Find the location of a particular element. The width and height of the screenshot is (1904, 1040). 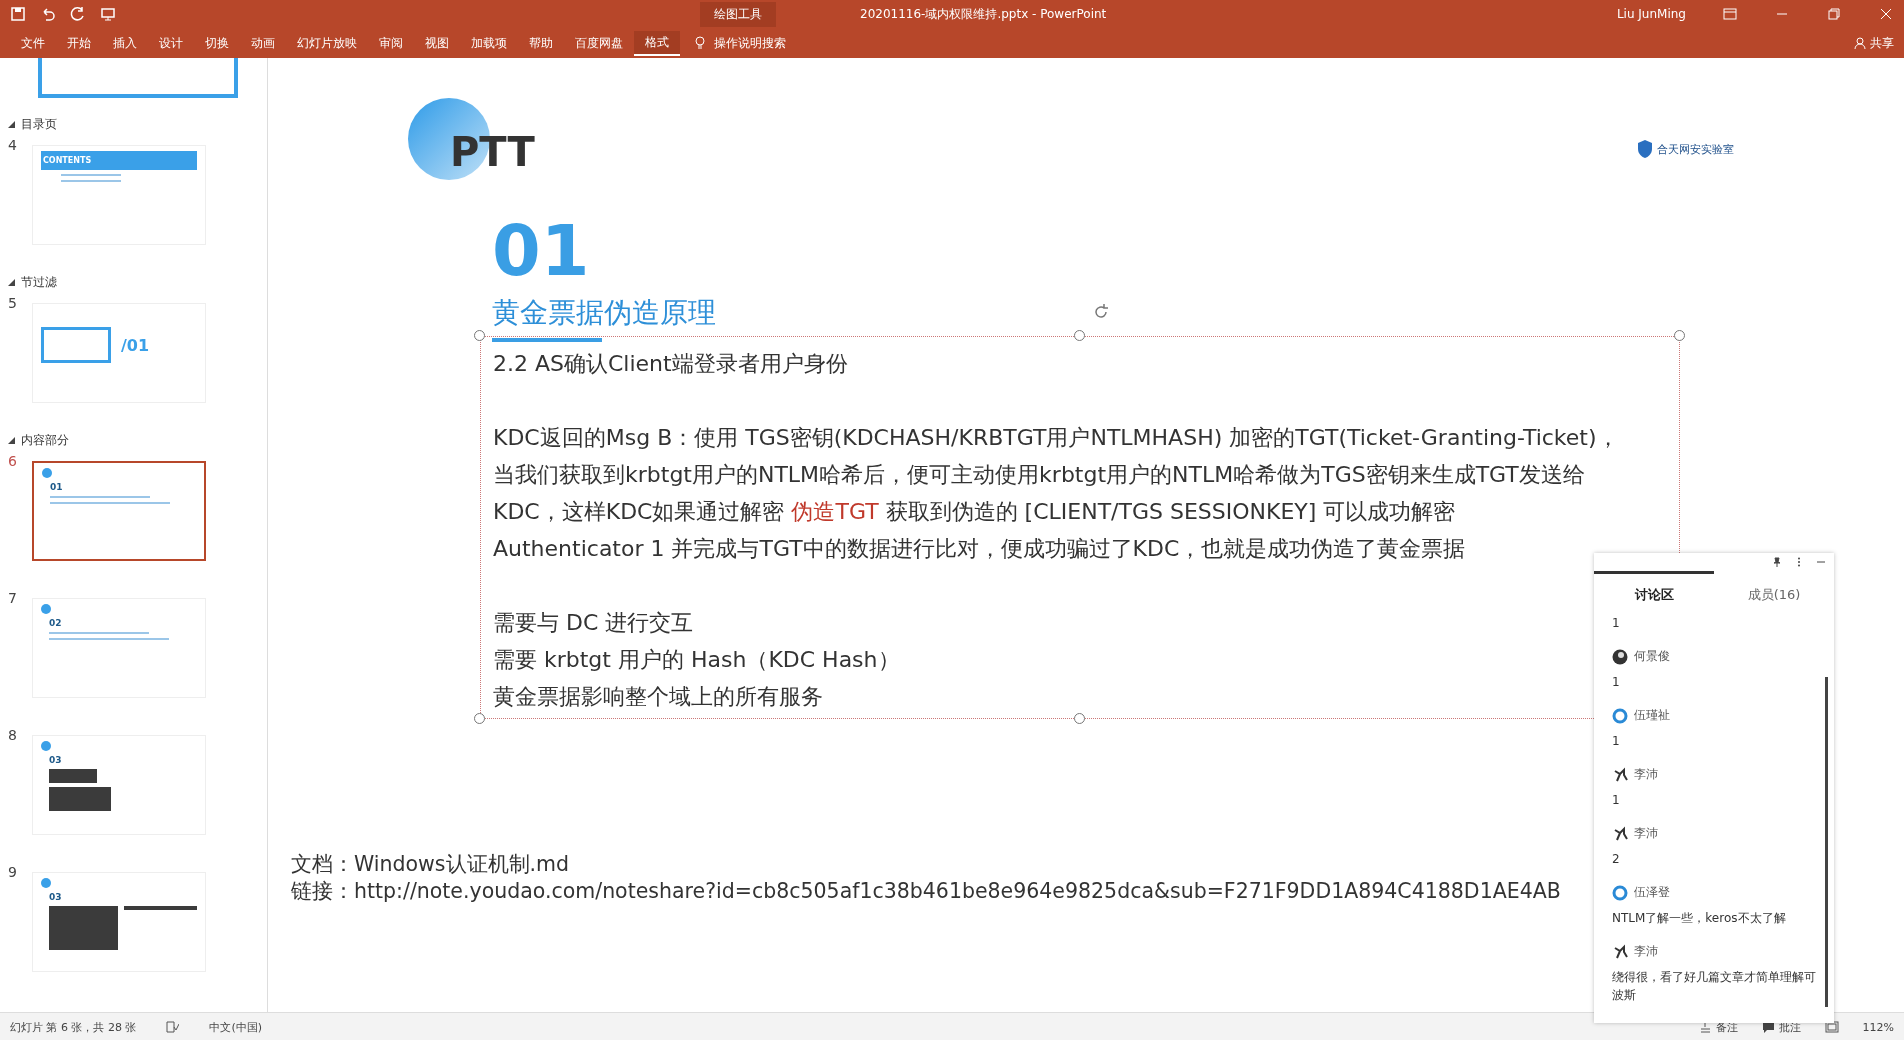

thumbnail-lines is located at coordinates (91, 181).